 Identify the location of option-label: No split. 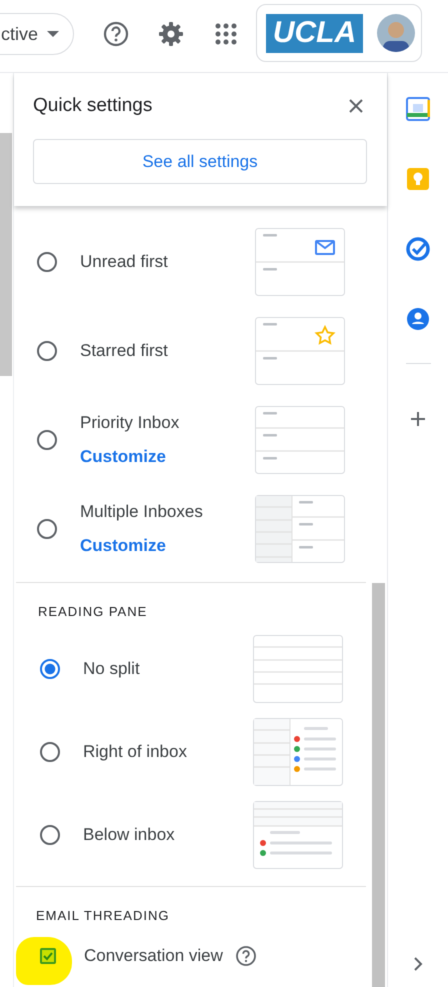
(168, 669).